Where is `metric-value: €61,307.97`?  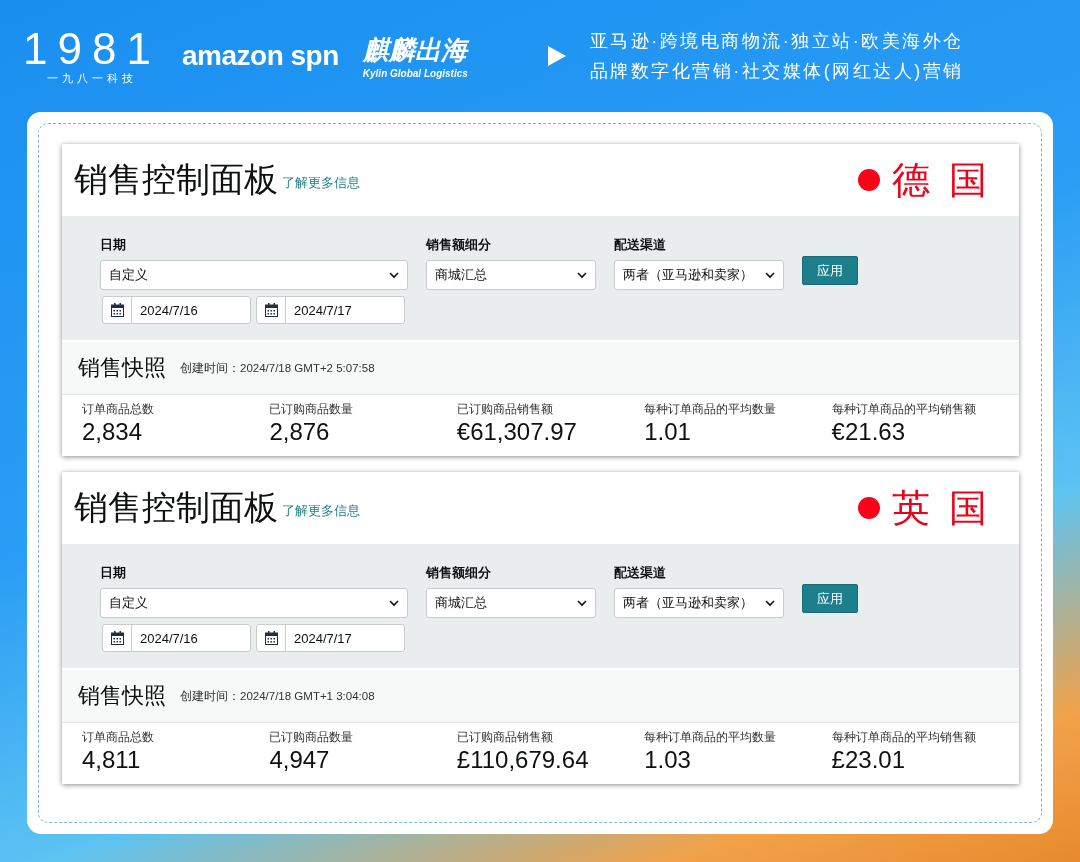
metric-value: €61,307.97 is located at coordinates (517, 432).